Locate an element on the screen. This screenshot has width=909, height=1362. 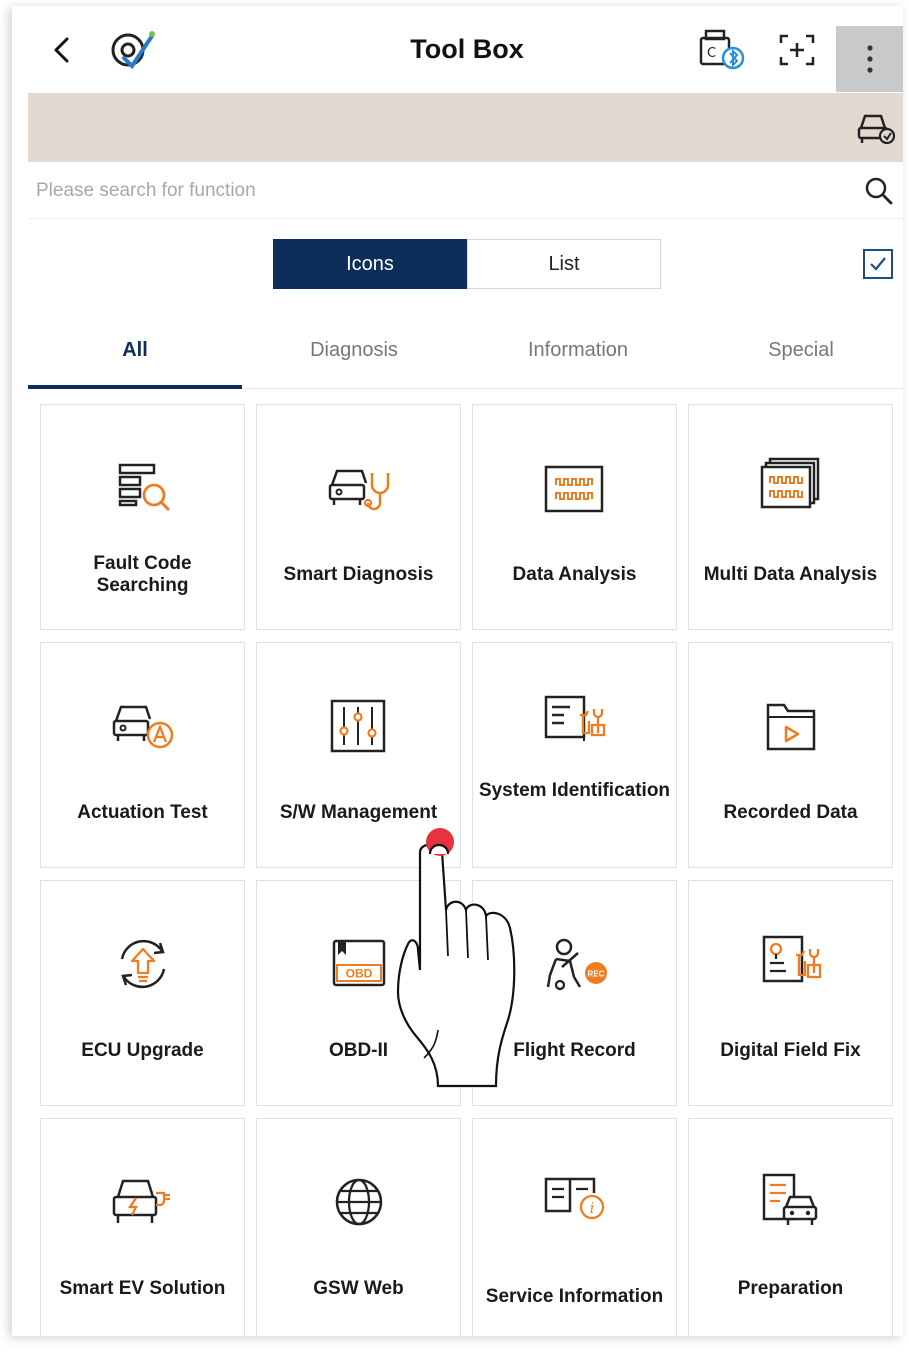
tool-label: Service Information is located at coordinates (574, 1296).